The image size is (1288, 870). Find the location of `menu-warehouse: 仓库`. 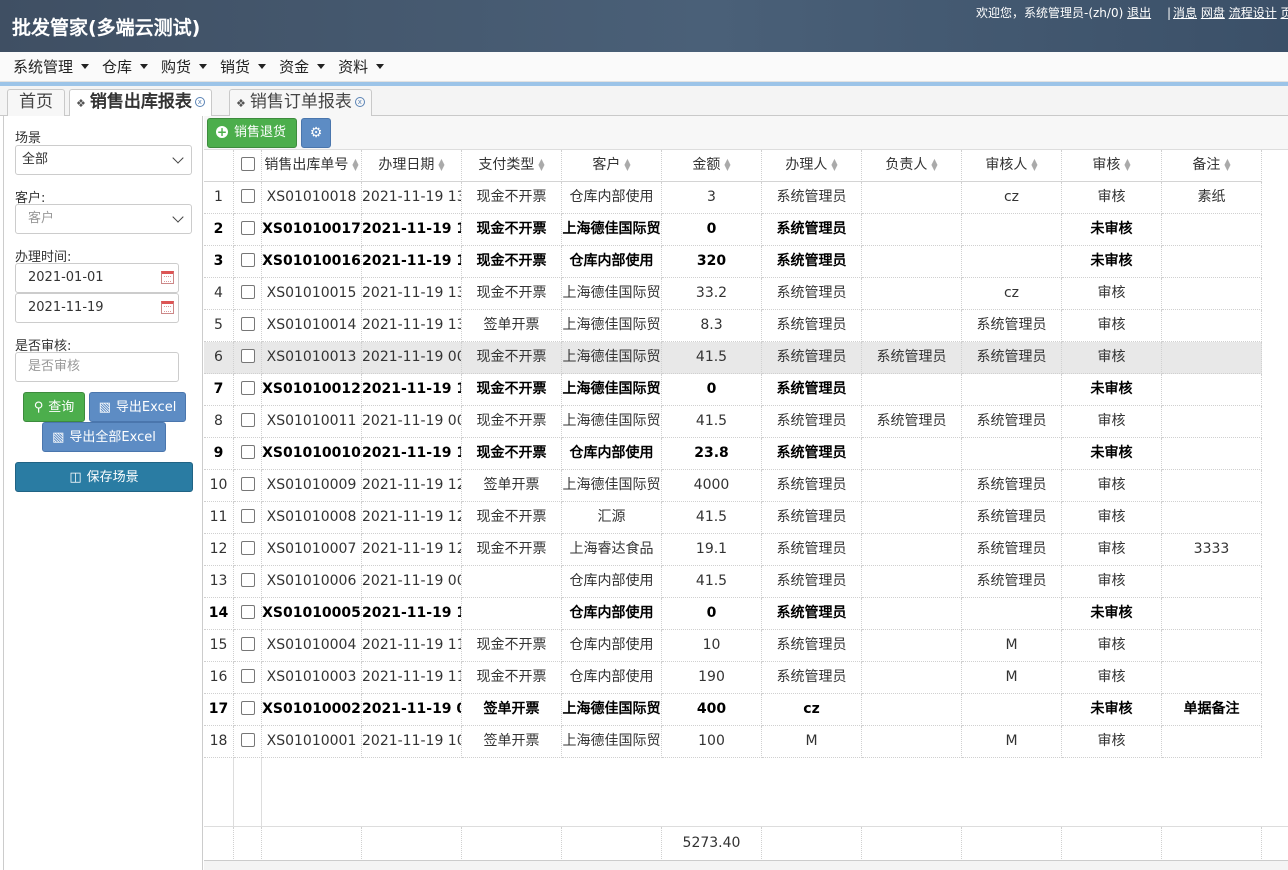

menu-warehouse: 仓库 is located at coordinates (124, 67).